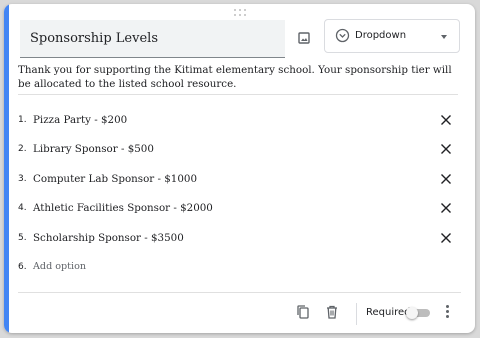 This screenshot has width=480, height=338. What do you see at coordinates (22, 179) in the screenshot?
I see `option-number: 3.` at bounding box center [22, 179].